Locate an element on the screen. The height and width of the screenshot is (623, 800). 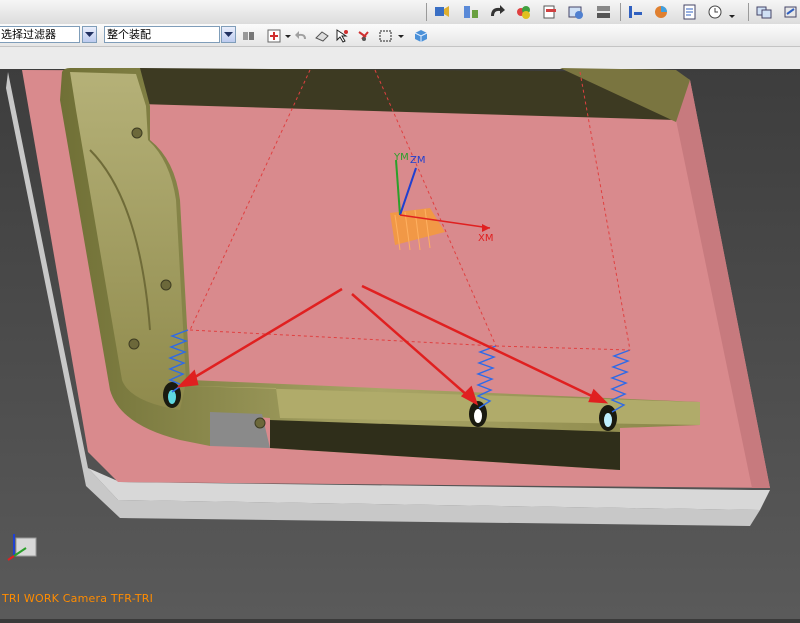
undo-icon is located at coordinates (302, 35).